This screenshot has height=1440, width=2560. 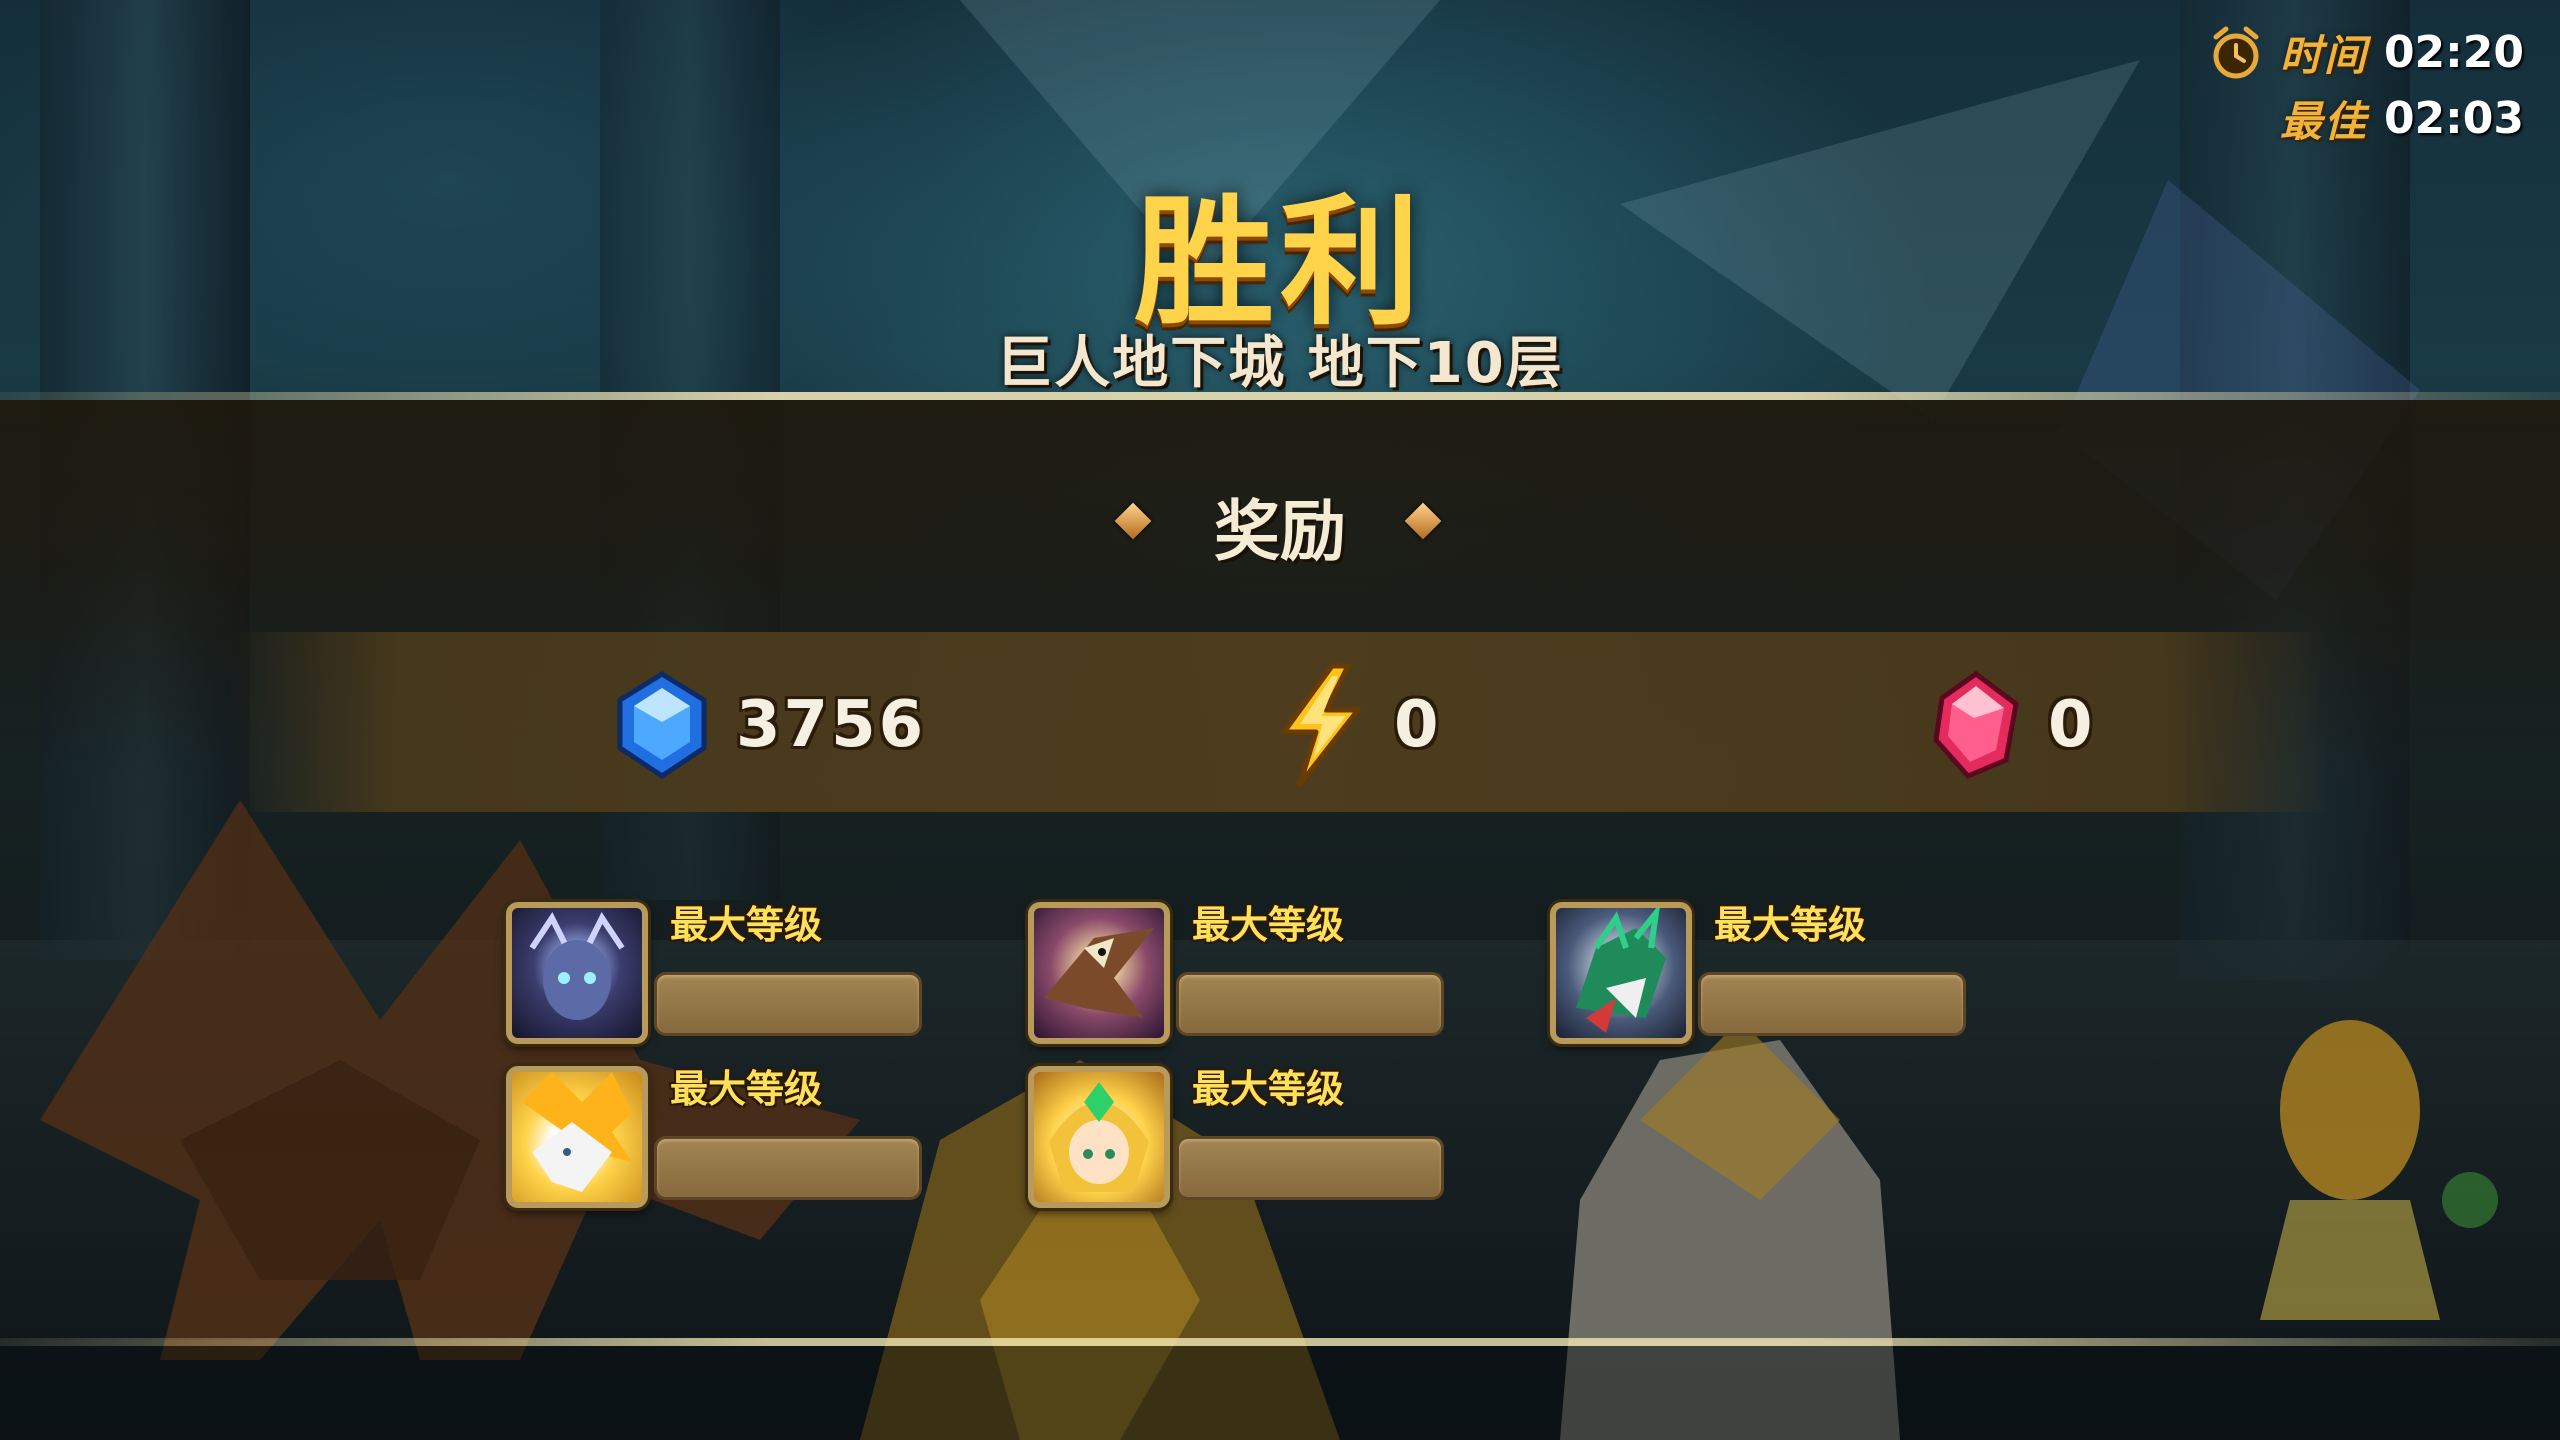 I want to click on fairy-girl-portrait-icon, so click(x=1099, y=1137).